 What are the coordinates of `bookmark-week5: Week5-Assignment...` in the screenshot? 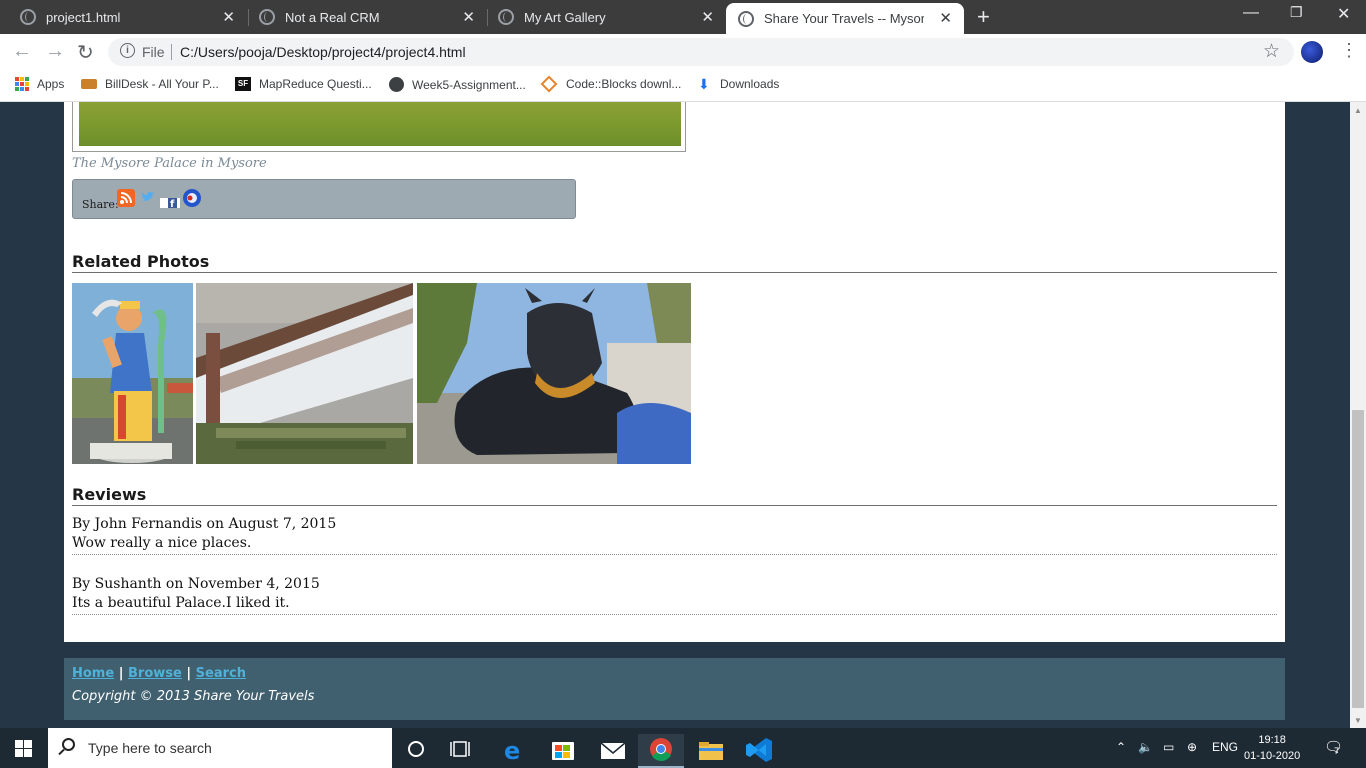 It's located at (457, 84).